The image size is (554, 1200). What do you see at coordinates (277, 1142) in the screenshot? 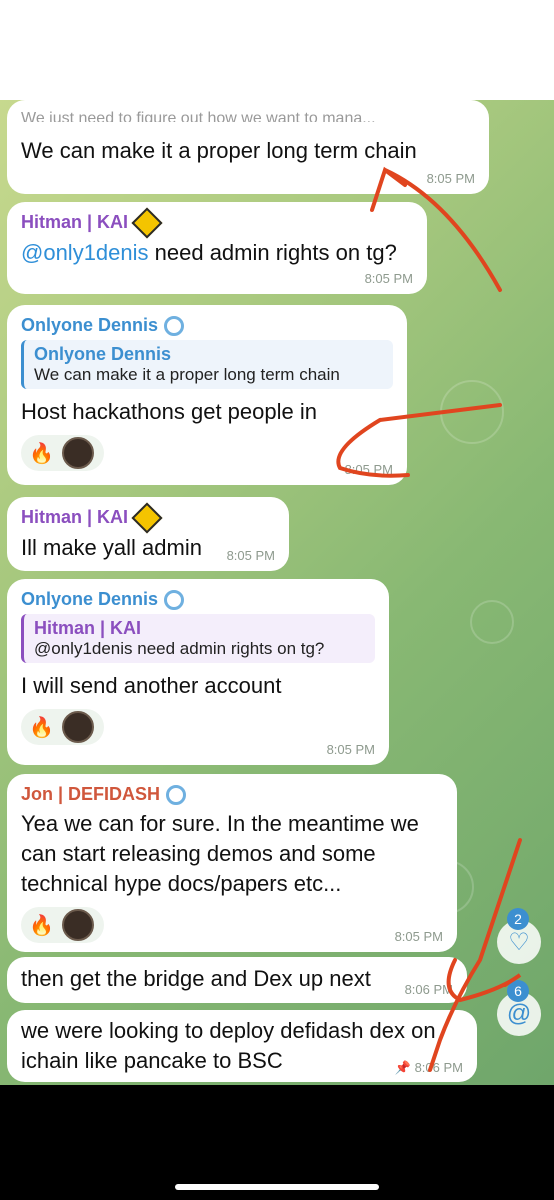
I see `bottom-bar` at bounding box center [277, 1142].